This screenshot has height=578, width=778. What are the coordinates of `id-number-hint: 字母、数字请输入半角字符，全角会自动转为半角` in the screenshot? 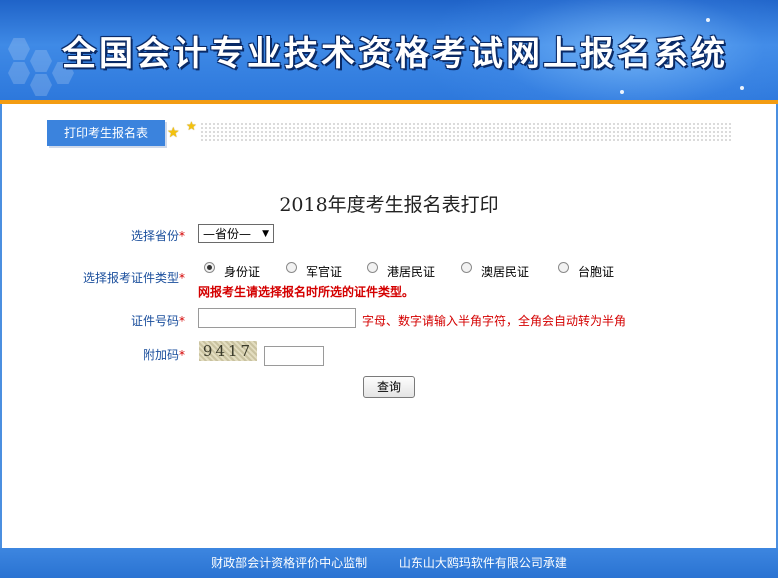 It's located at (494, 321).